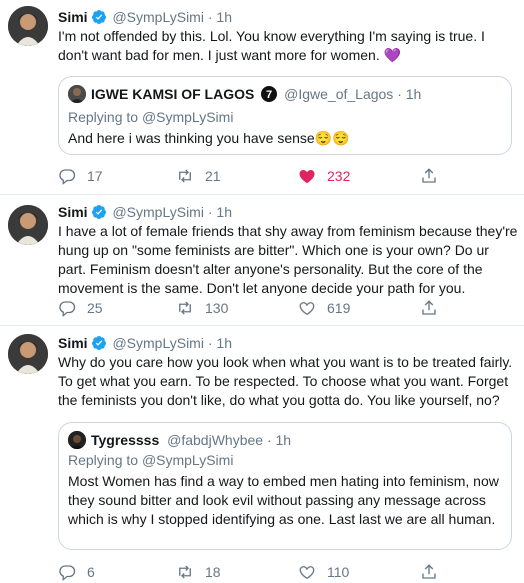  I want to click on reply-button: 6, so click(76, 572).